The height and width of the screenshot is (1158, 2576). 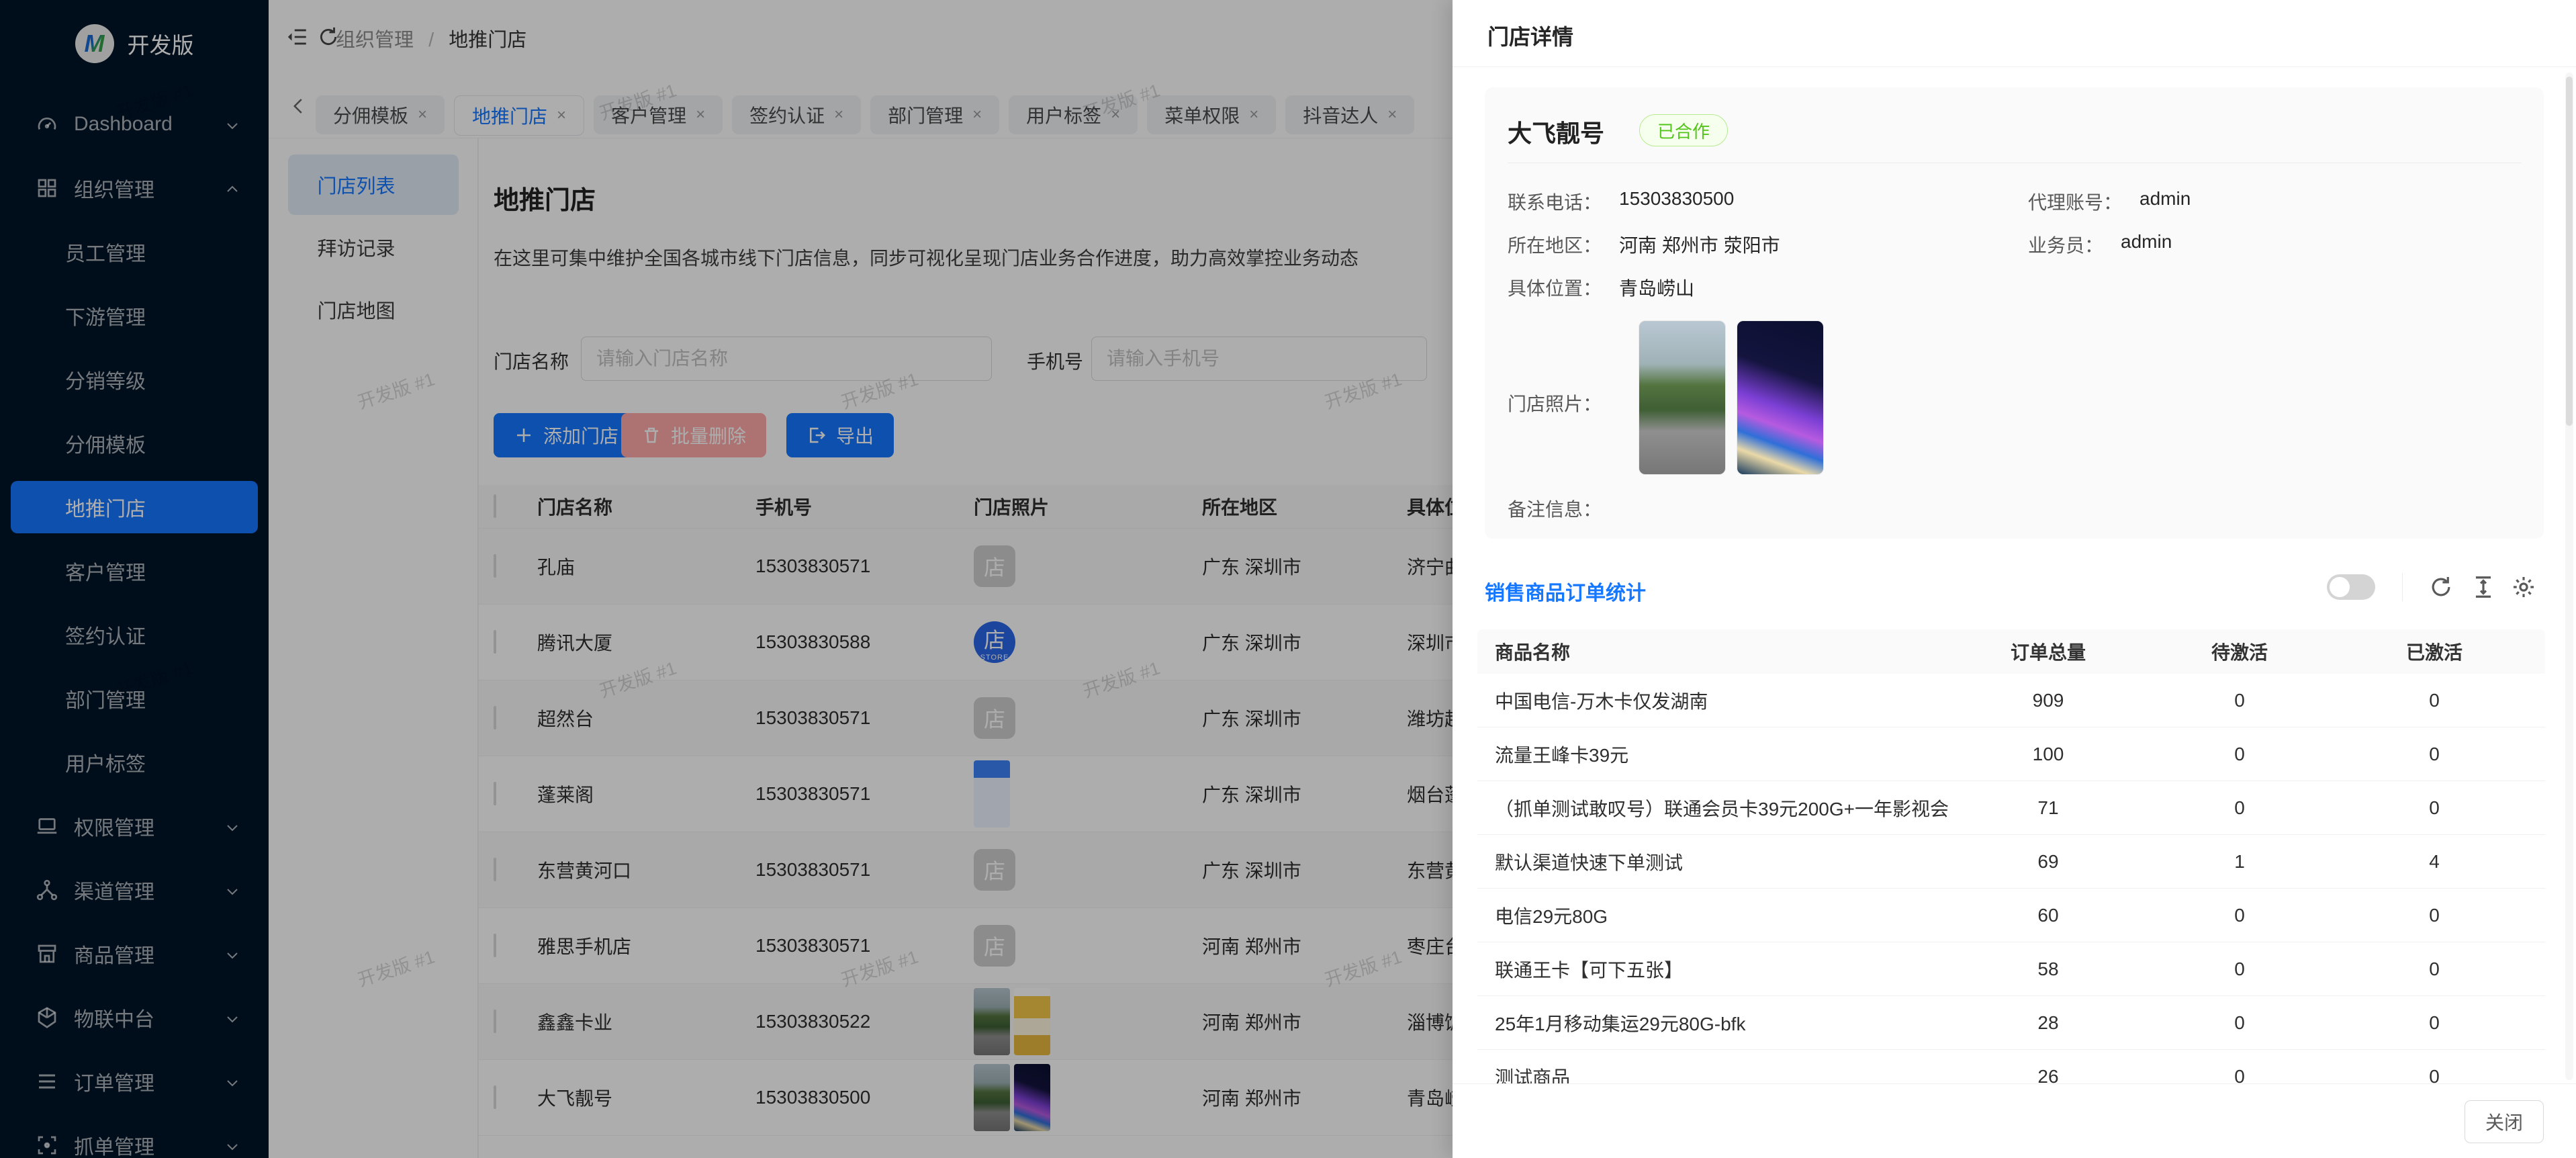 I want to click on stat-value: 100, so click(x=2048, y=753).